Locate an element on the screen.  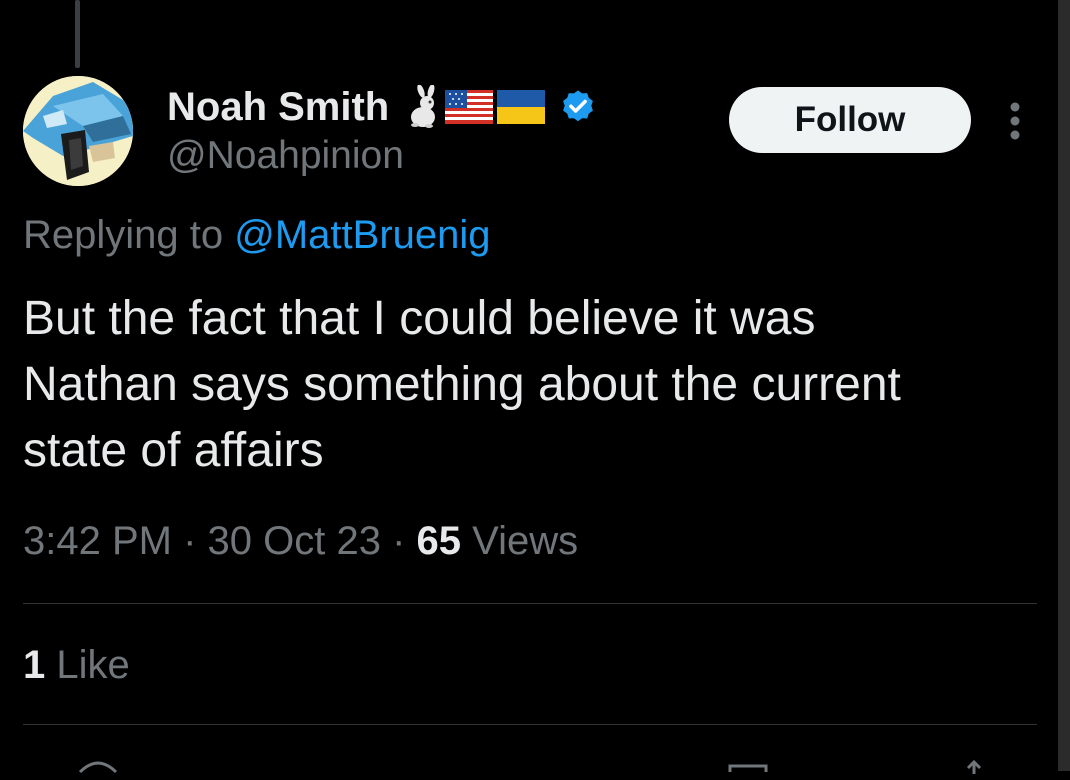
replying-to-prefix: Replying to is located at coordinates (129, 235).